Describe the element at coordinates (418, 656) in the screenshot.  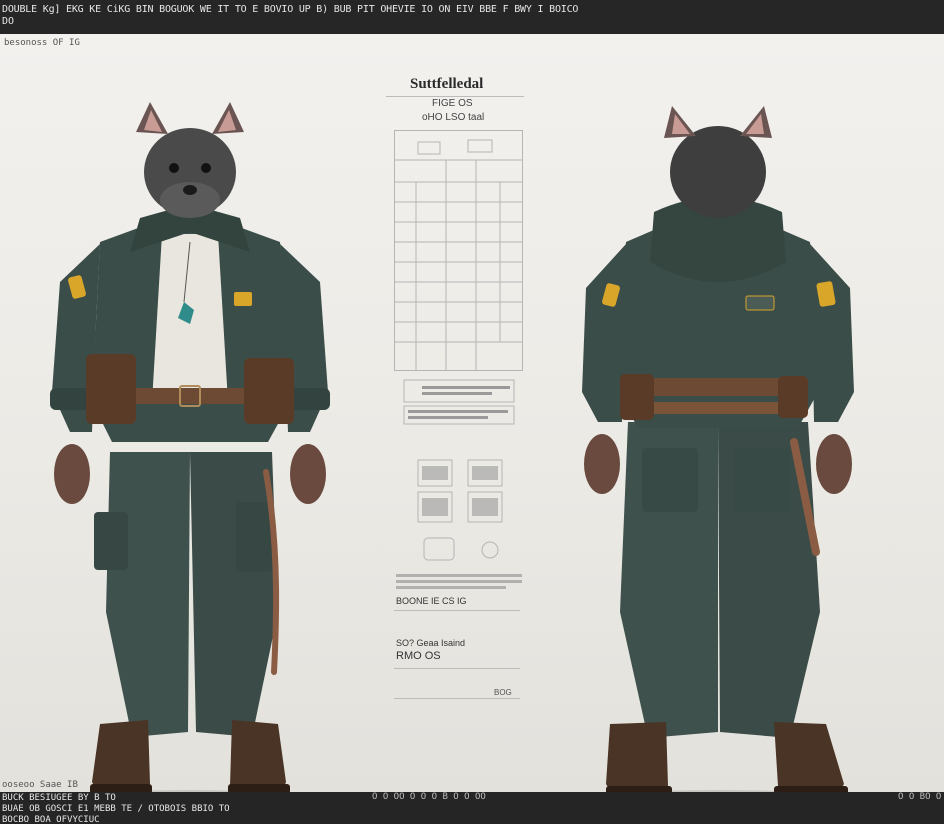
I see `spec-note-3: RMO OS` at that location.